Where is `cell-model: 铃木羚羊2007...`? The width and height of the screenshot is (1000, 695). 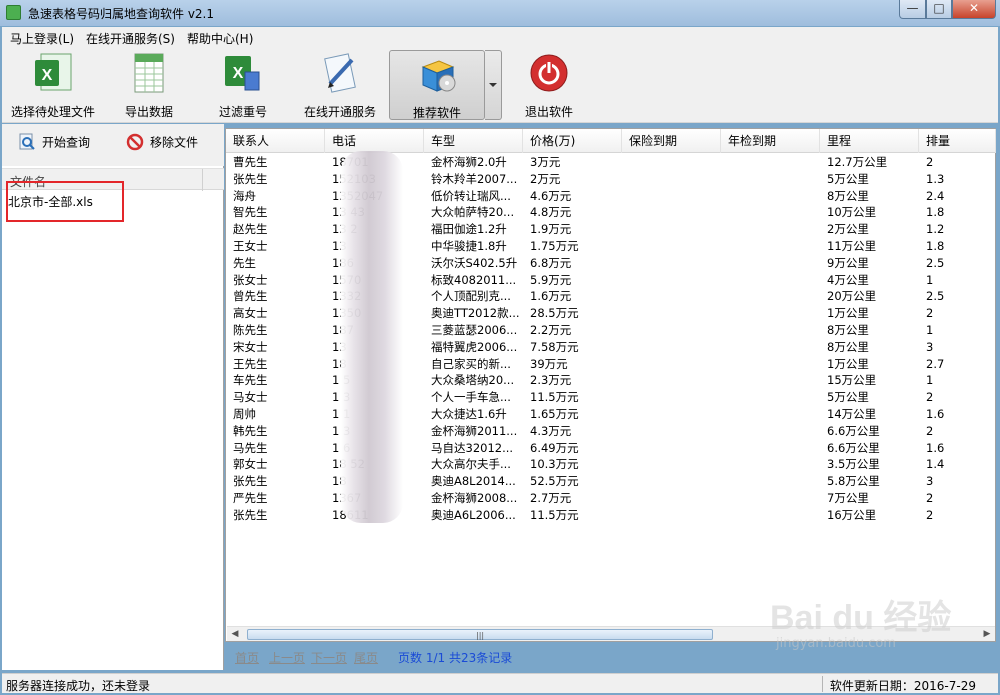
cell-model: 铃木羚羊2007... is located at coordinates (474, 178).